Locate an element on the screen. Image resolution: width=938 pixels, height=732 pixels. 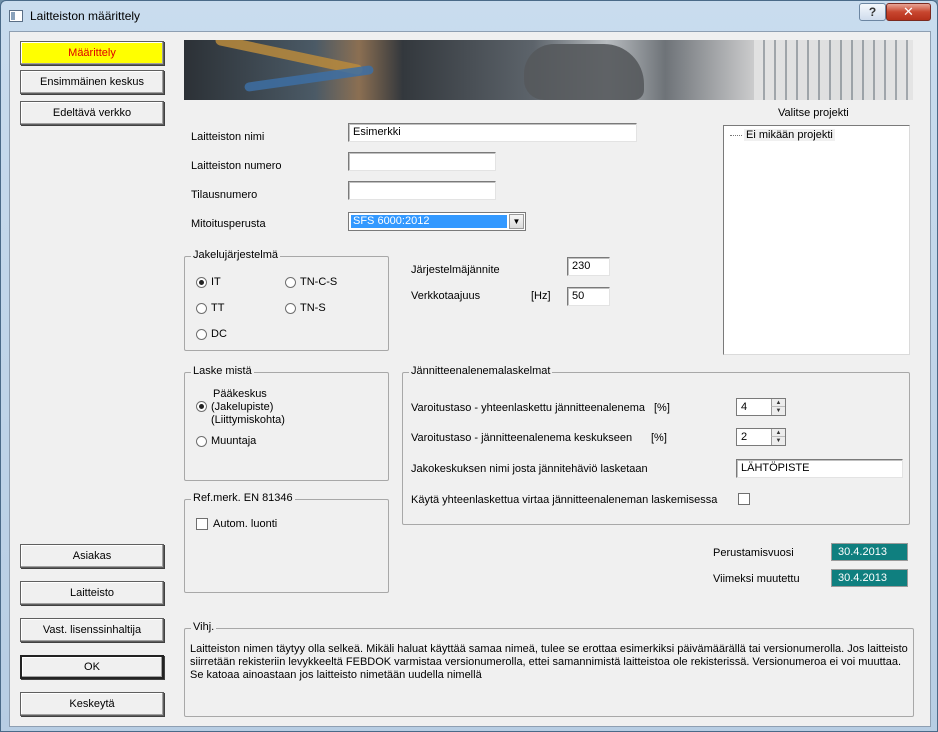
varoitus-yhteen-value: 4 is located at coordinates (744, 407).